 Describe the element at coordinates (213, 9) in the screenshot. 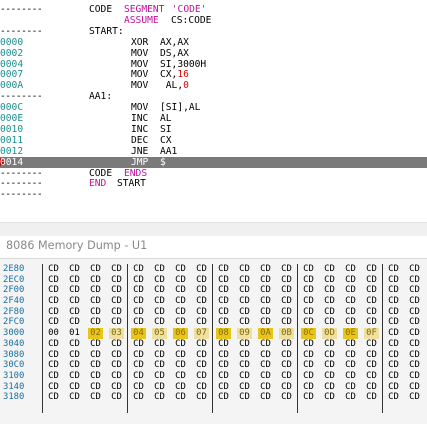

I see `code-line: -------- CODE SEGMENT 'CODE'` at that location.